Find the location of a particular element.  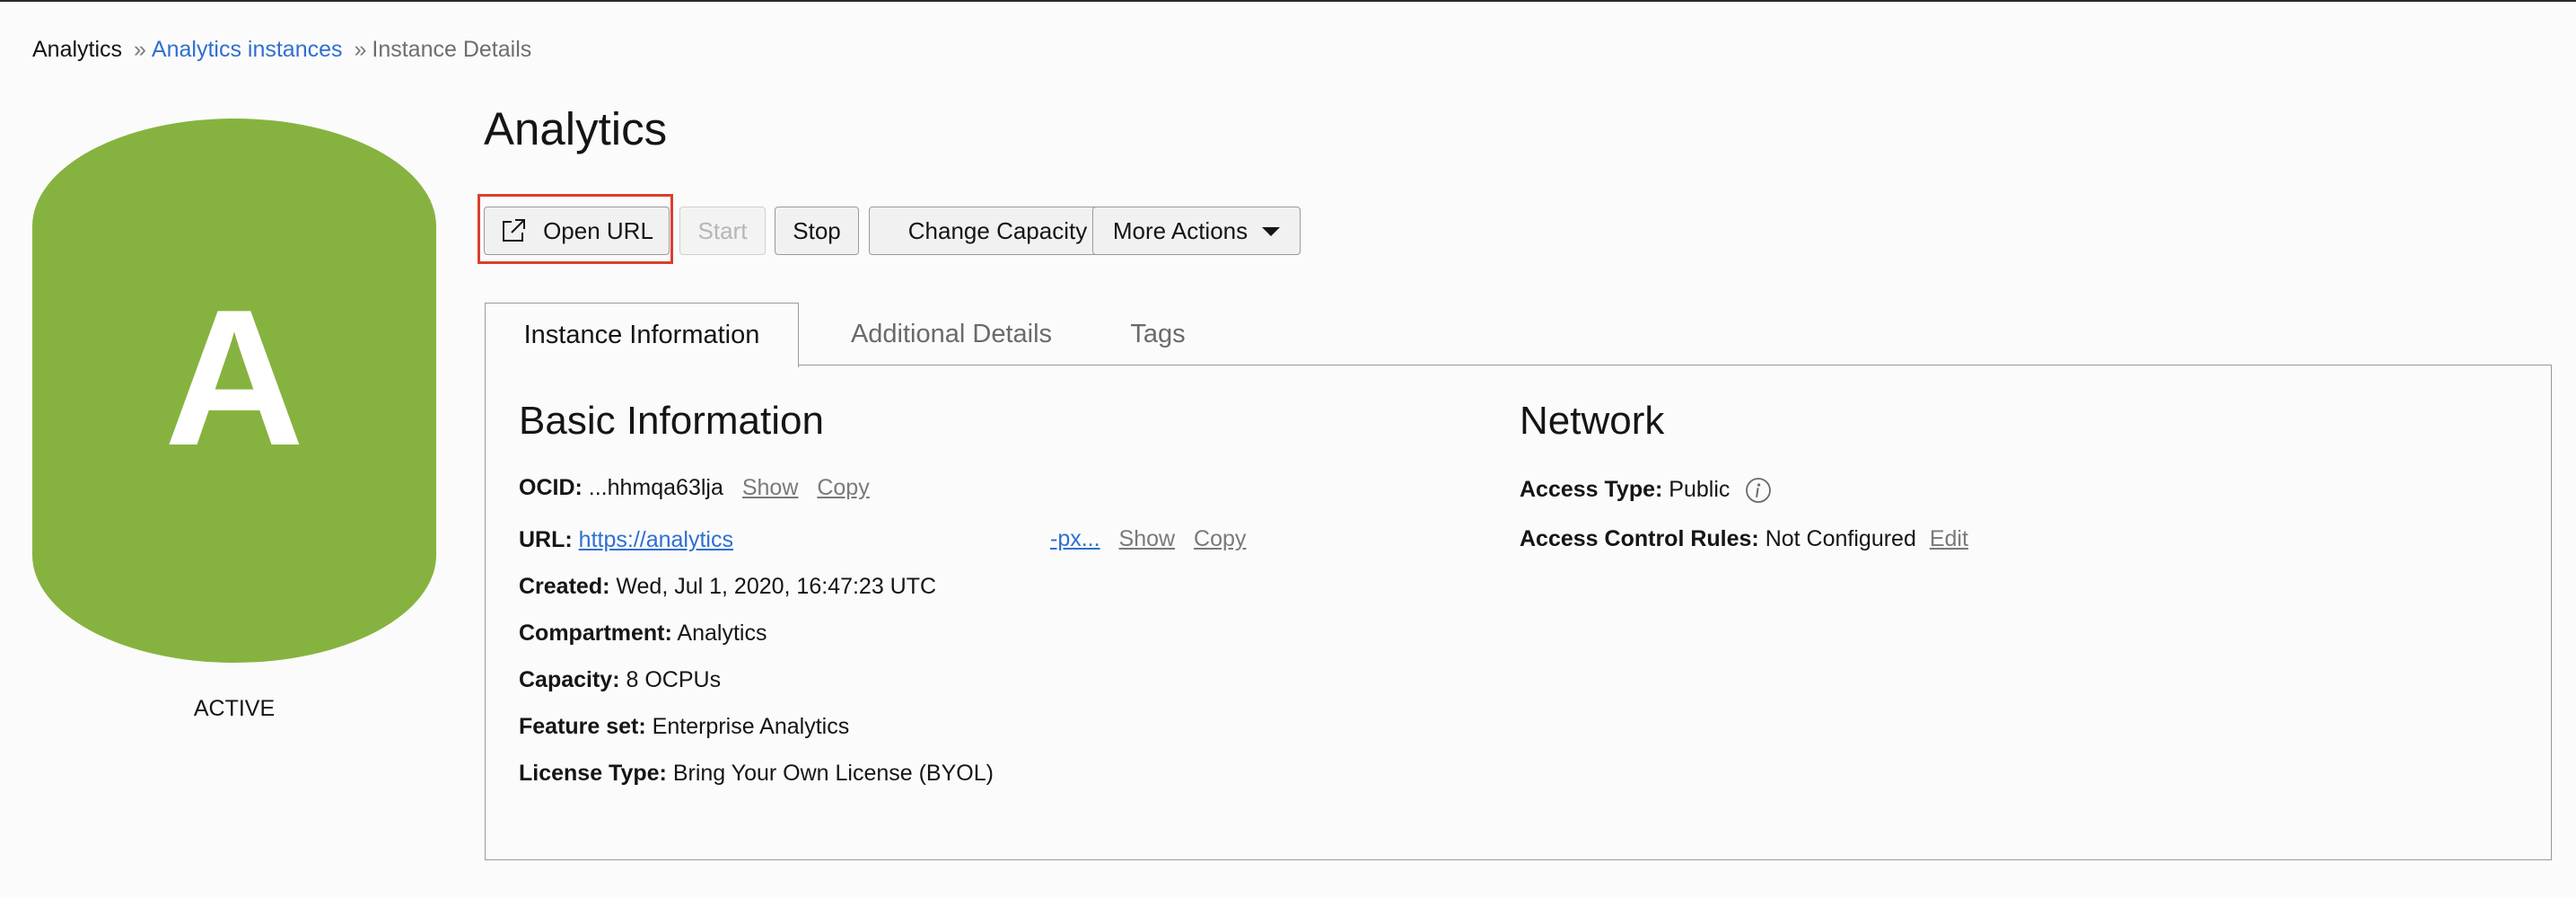

ocid-value: ...hhmqa63lja is located at coordinates (655, 487).